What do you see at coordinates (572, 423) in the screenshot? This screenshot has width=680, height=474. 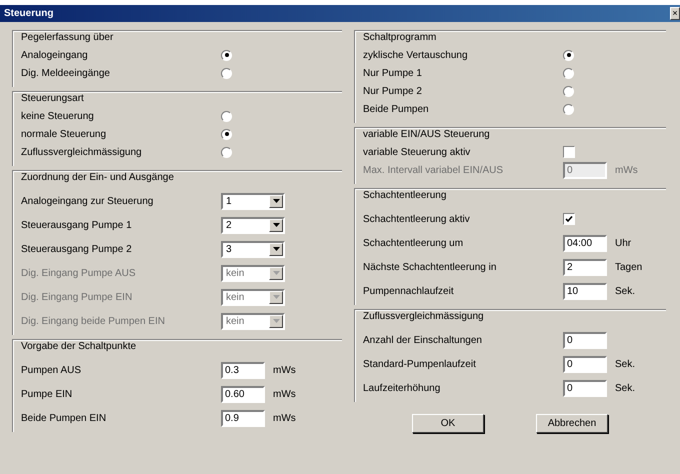 I see `dialog-button: Abbrechen` at bounding box center [572, 423].